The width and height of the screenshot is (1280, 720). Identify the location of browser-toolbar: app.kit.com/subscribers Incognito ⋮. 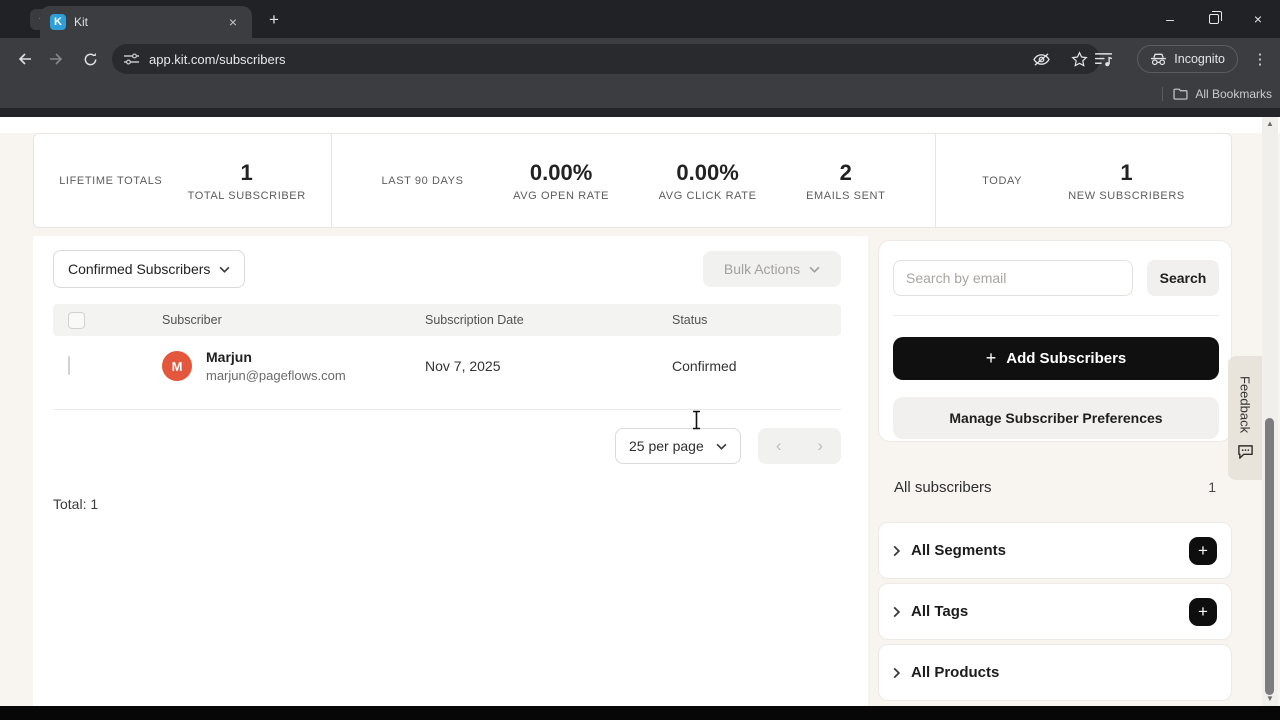
(640, 59).